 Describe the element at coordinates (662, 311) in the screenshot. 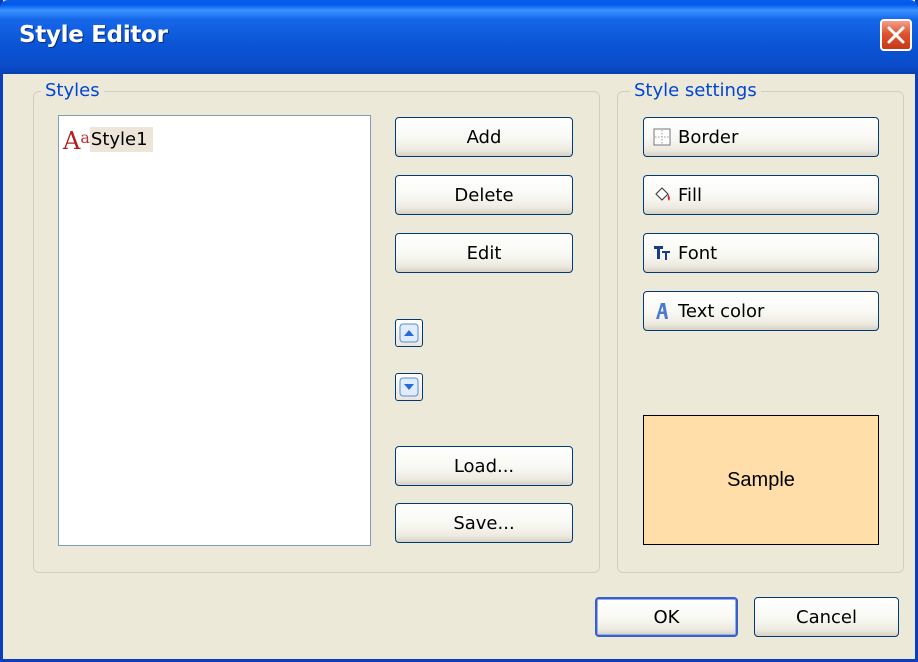

I see `text-color-icon` at that location.